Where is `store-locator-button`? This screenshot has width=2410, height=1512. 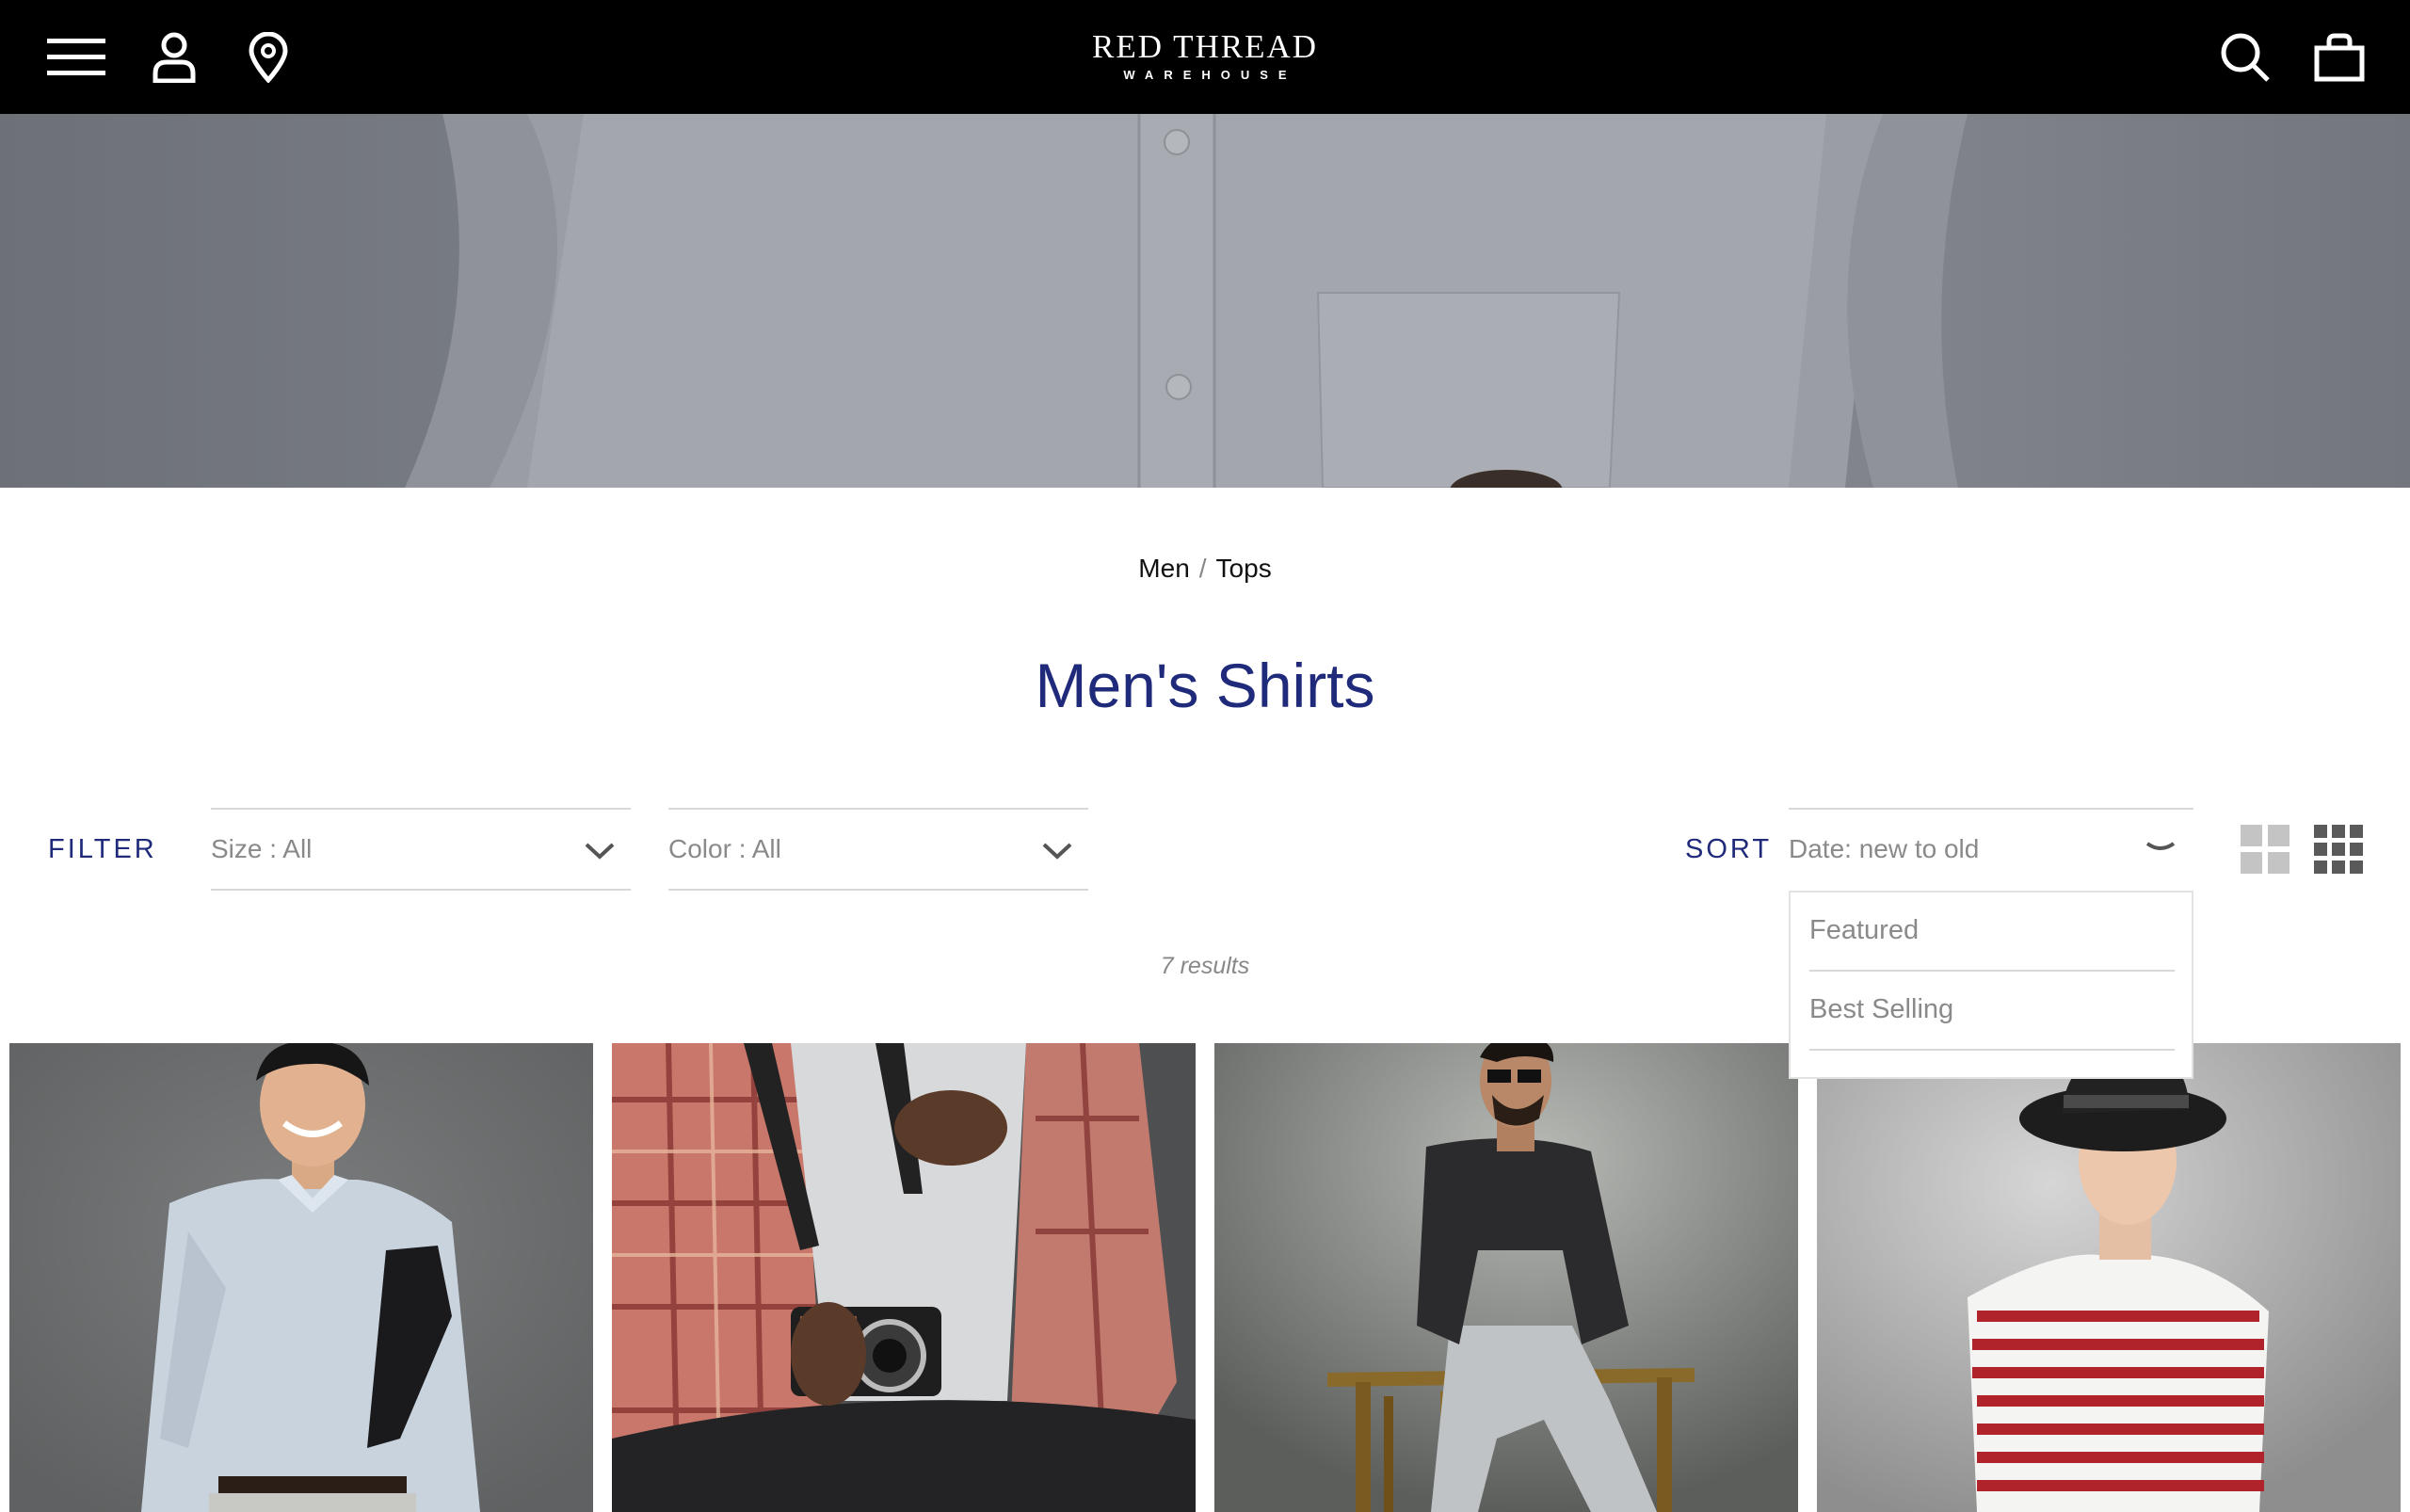
store-locator-button is located at coordinates (268, 57).